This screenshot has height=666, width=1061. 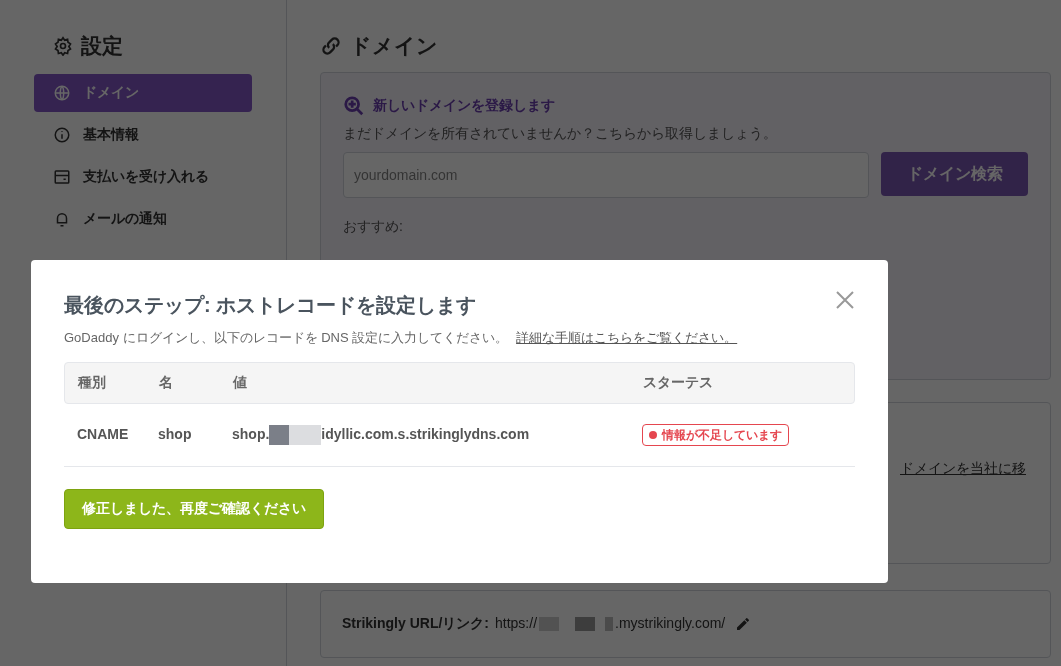 I want to click on sidebar-item: ドメイン, so click(x=143, y=92).